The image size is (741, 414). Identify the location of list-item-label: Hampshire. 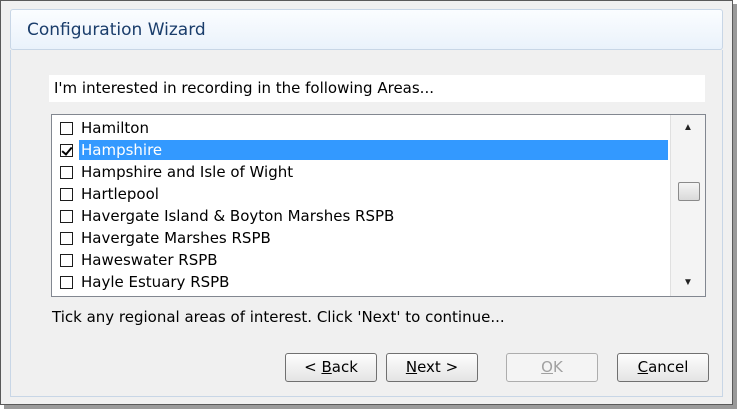
(373, 150).